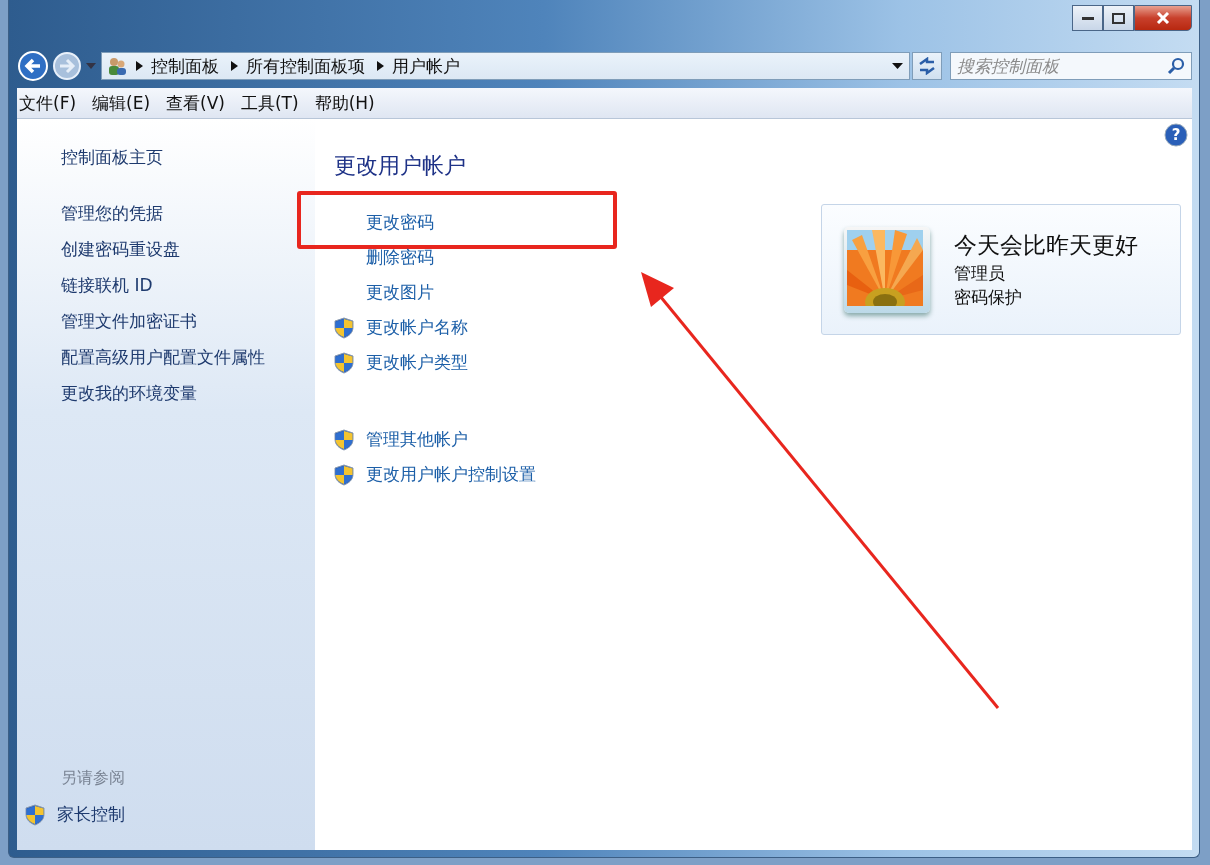  Describe the element at coordinates (505, 66) in the screenshot. I see `address-bar: 控制面板 所有控制面板项 用户帐户` at that location.